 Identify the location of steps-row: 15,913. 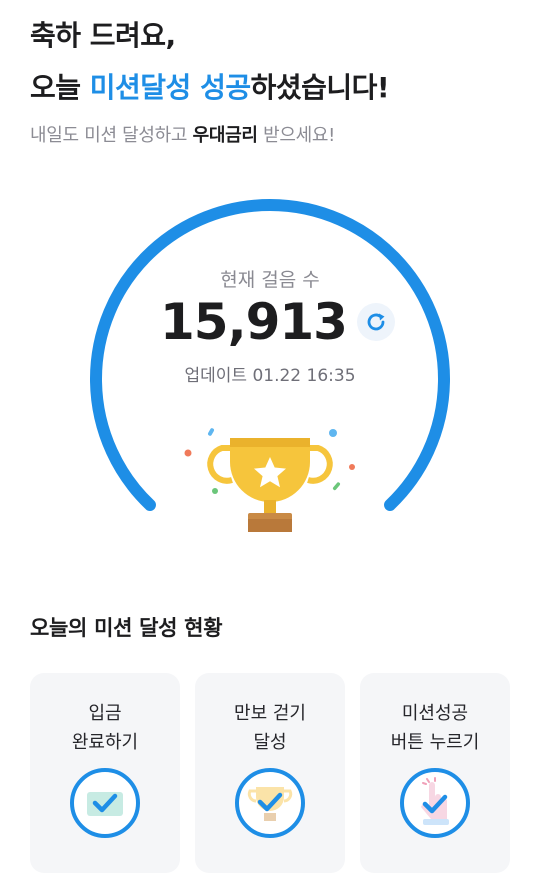
(277, 322).